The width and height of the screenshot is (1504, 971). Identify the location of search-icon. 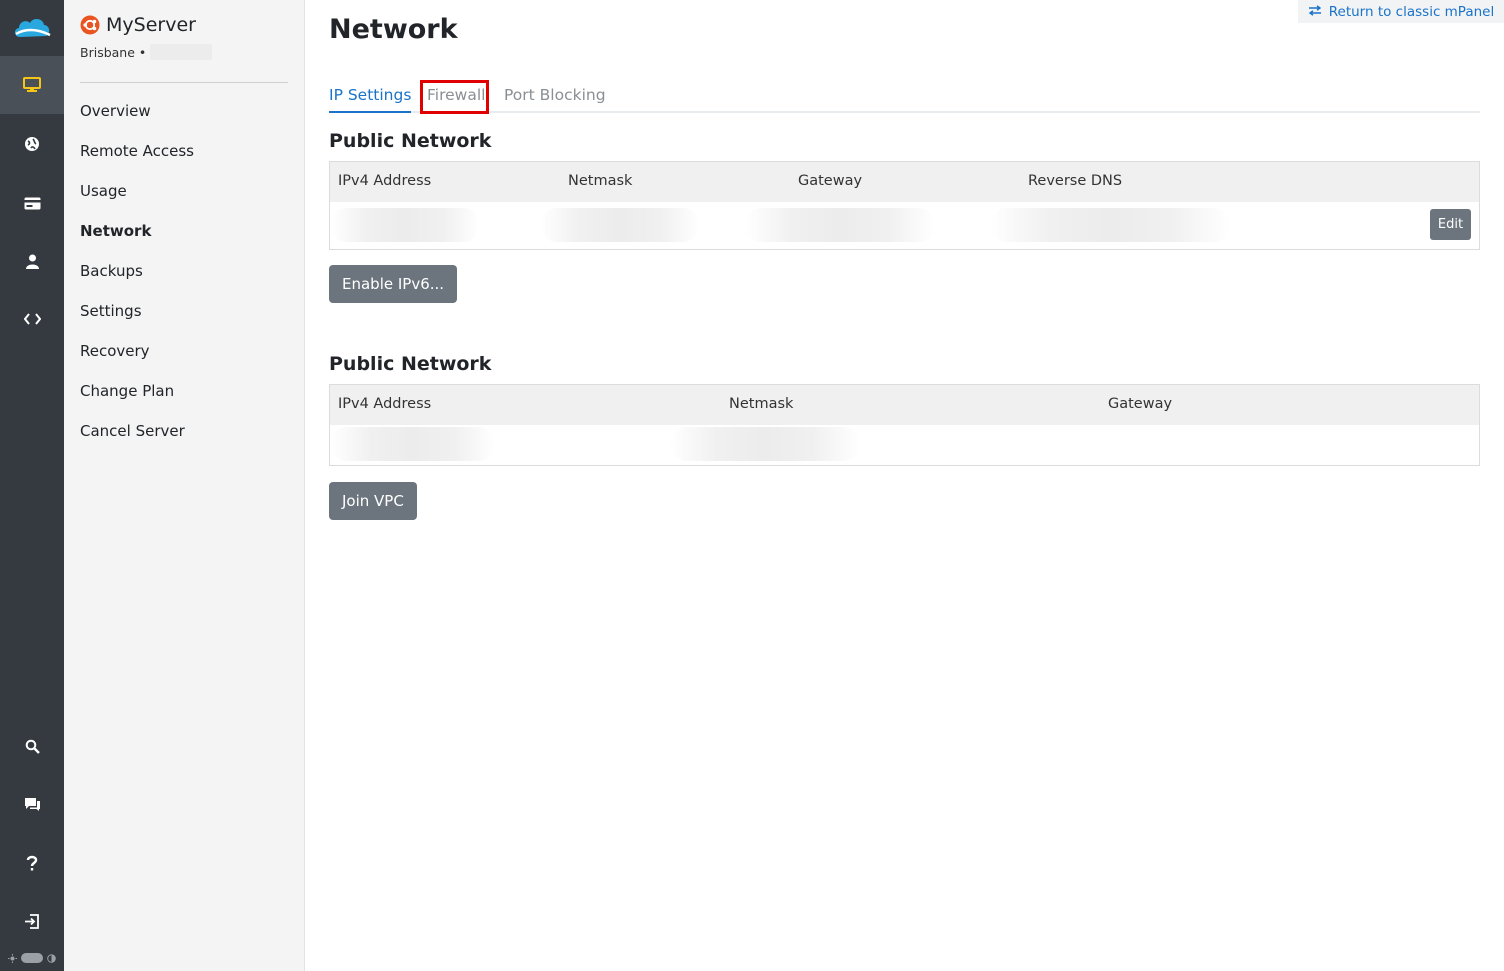
(32, 746).